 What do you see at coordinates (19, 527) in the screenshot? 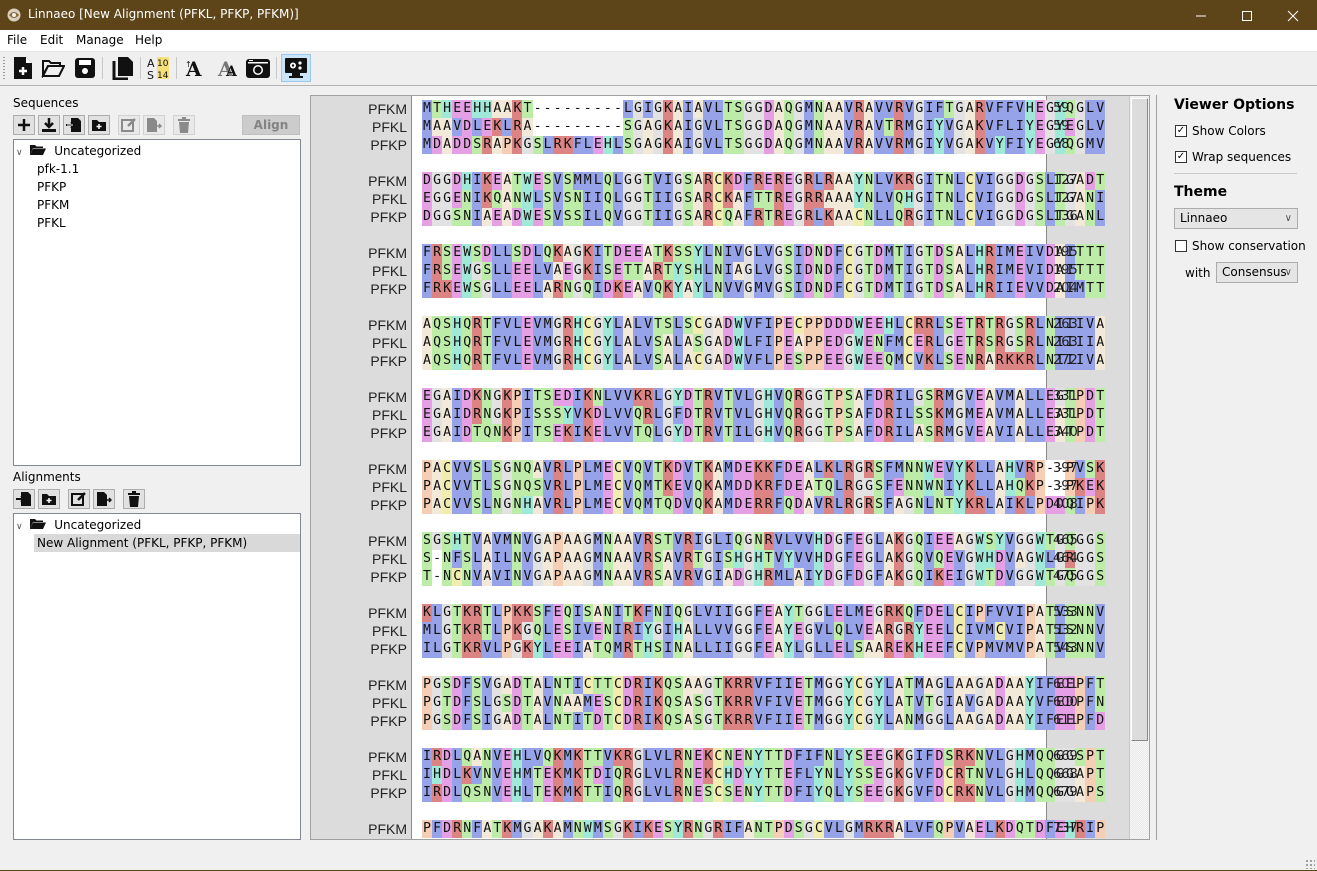
I see `chevron-down-icon: ∨` at bounding box center [19, 527].